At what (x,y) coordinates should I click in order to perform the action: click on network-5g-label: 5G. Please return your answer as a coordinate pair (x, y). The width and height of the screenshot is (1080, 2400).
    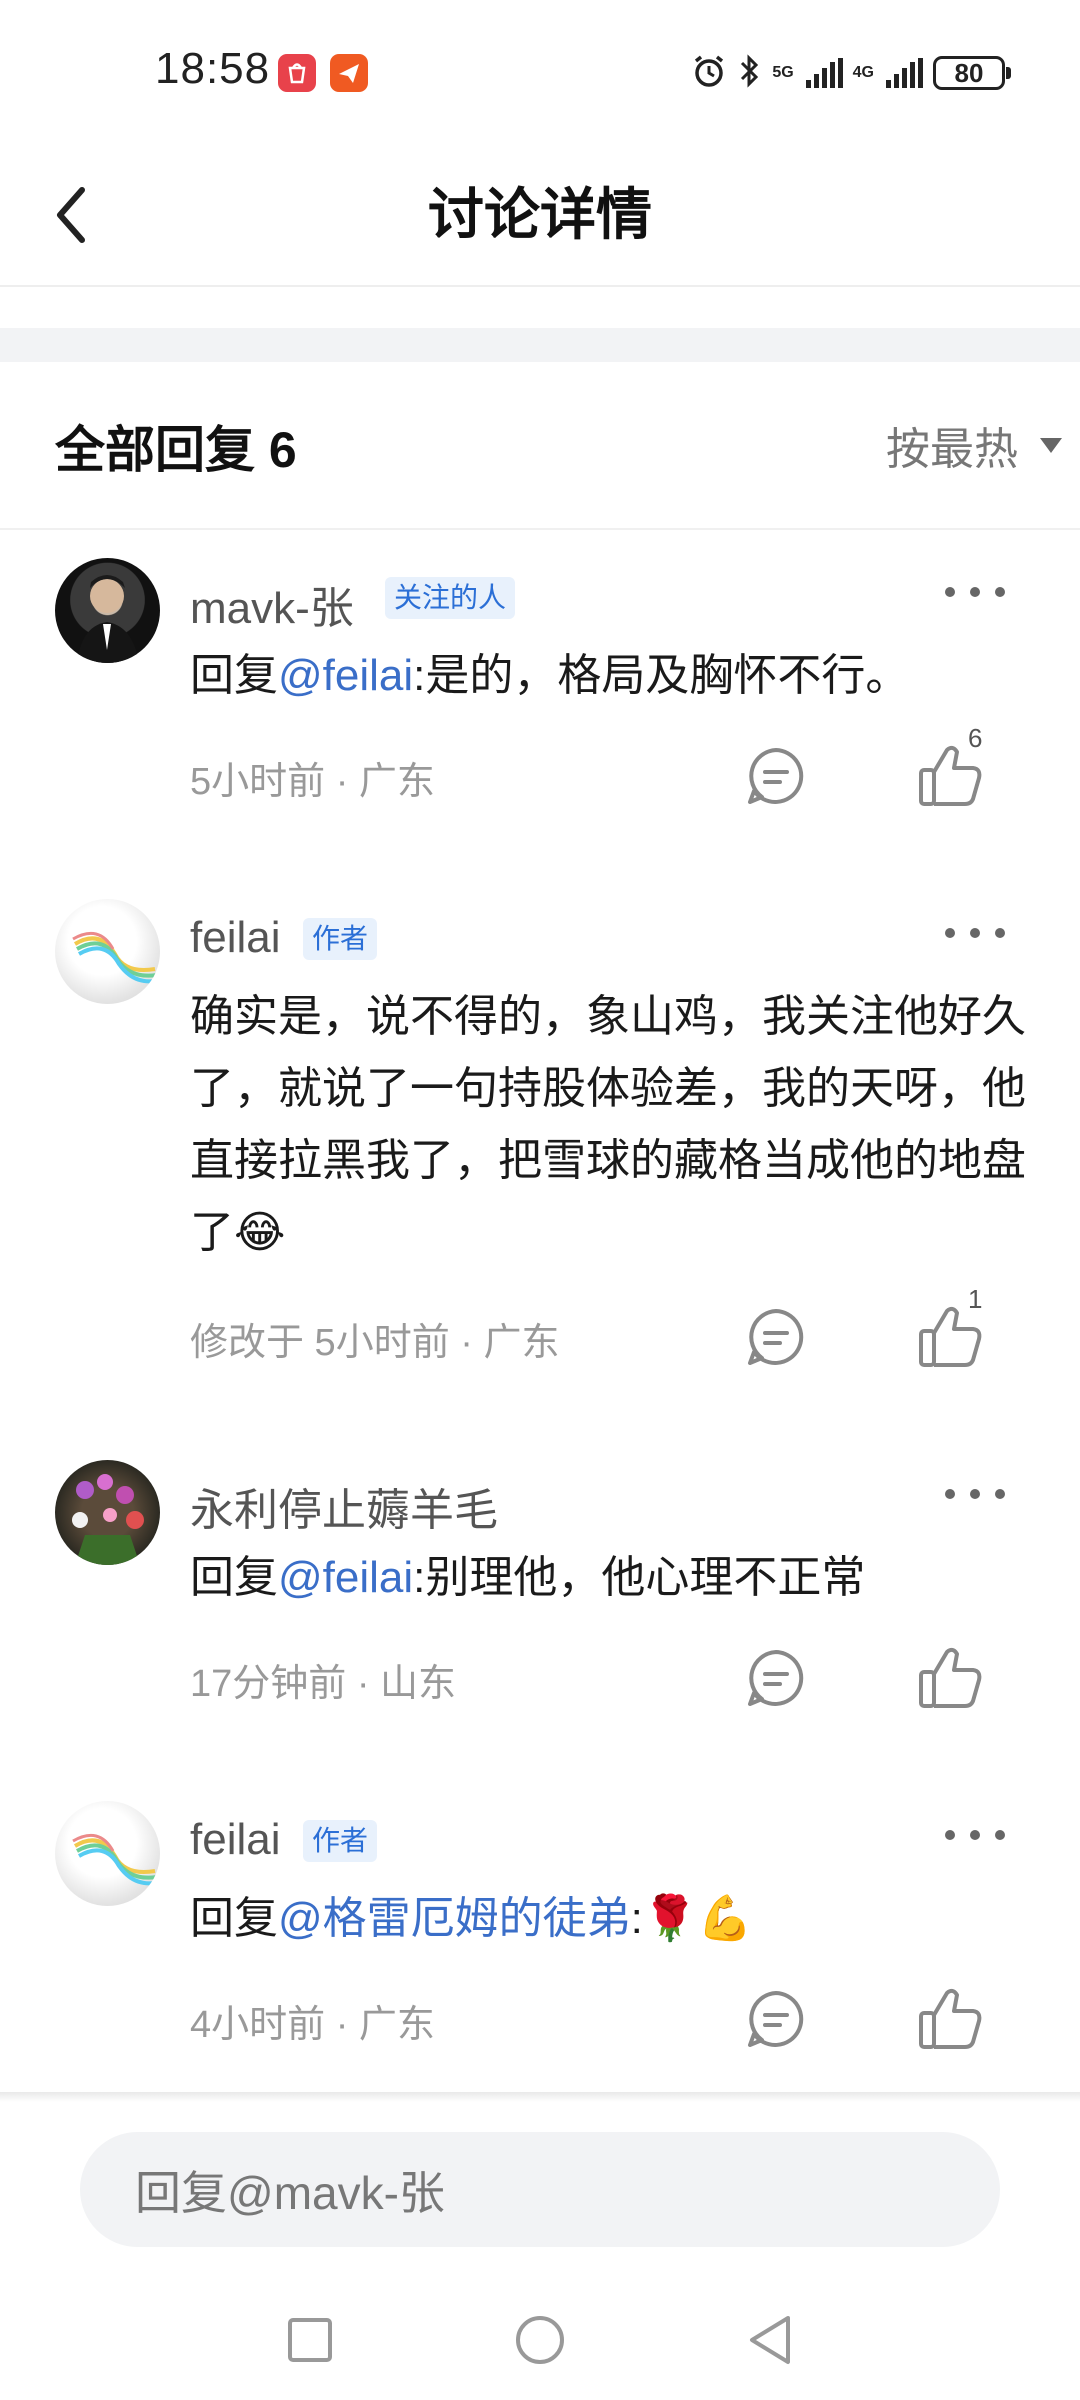
    Looking at the image, I should click on (783, 72).